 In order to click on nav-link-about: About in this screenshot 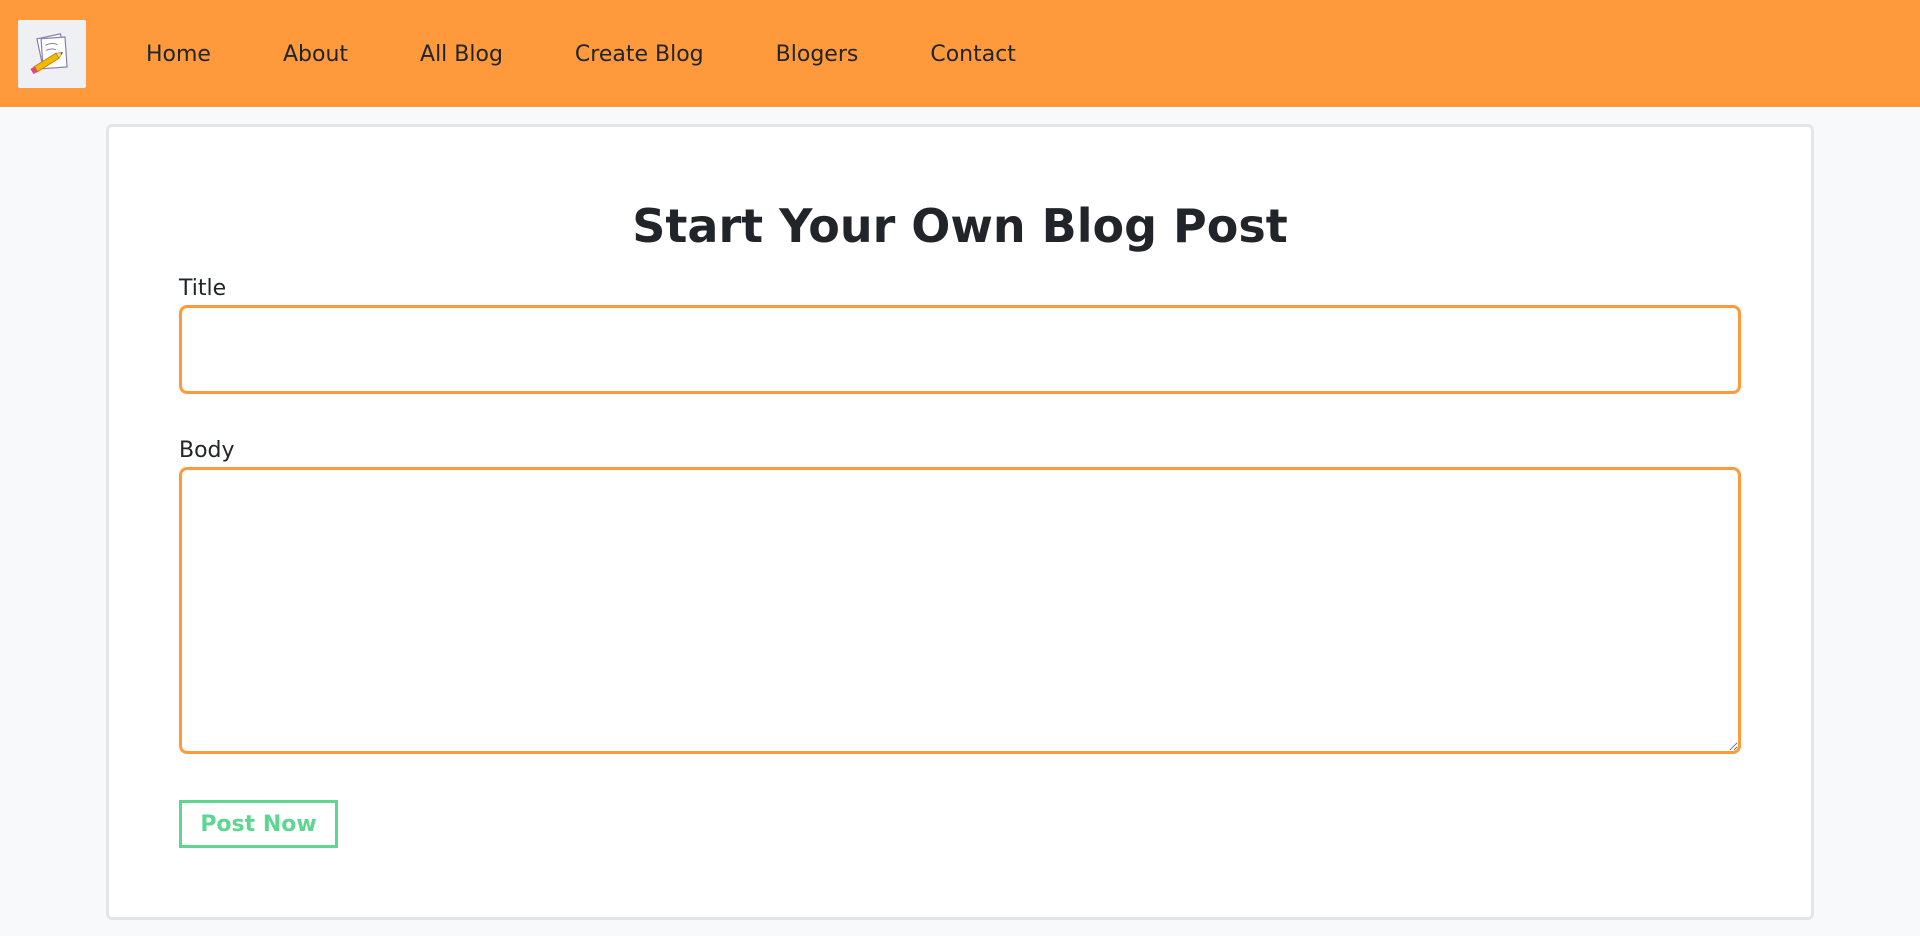, I will do `click(315, 53)`.